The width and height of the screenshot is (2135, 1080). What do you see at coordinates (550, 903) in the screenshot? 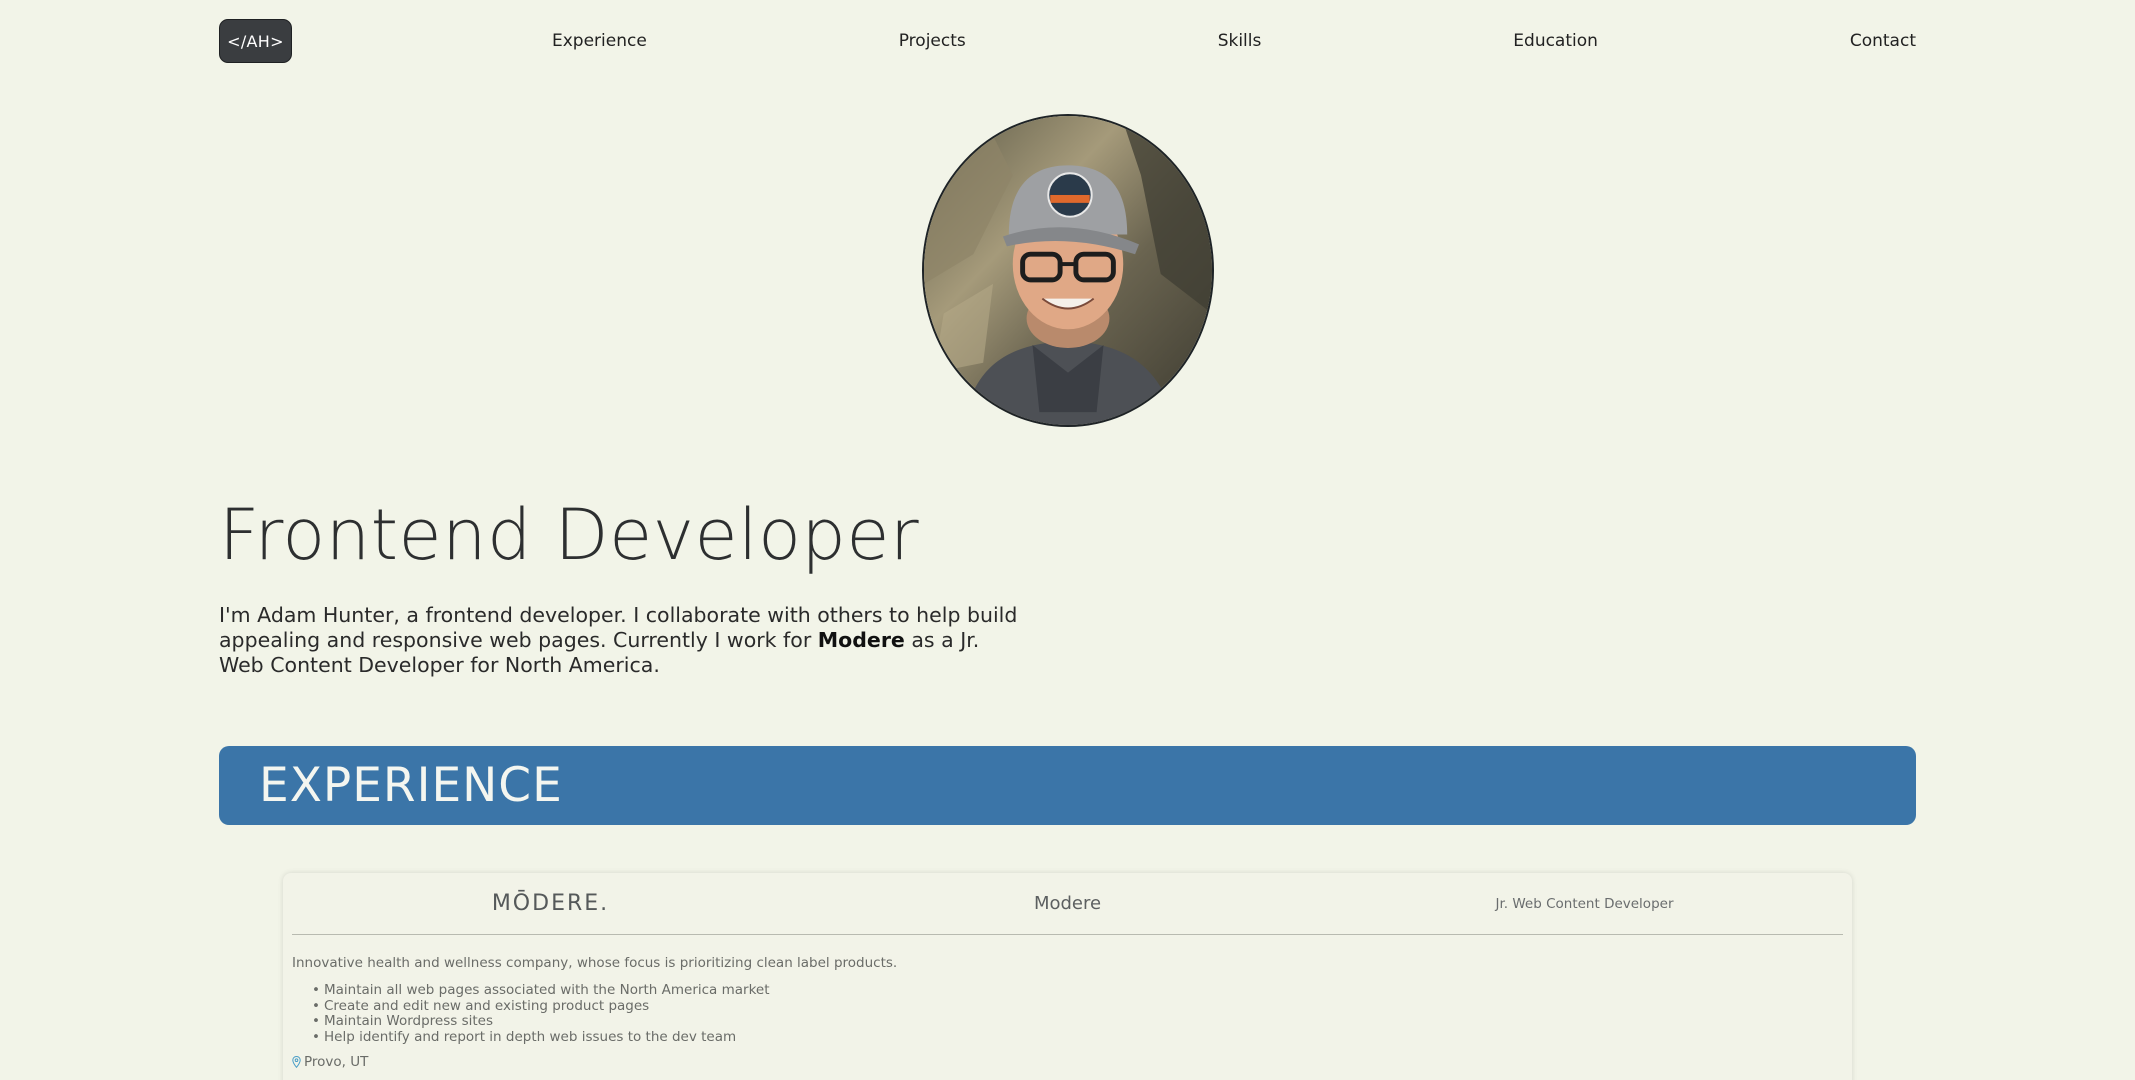
I see `company-logo: MŌDERE.` at bounding box center [550, 903].